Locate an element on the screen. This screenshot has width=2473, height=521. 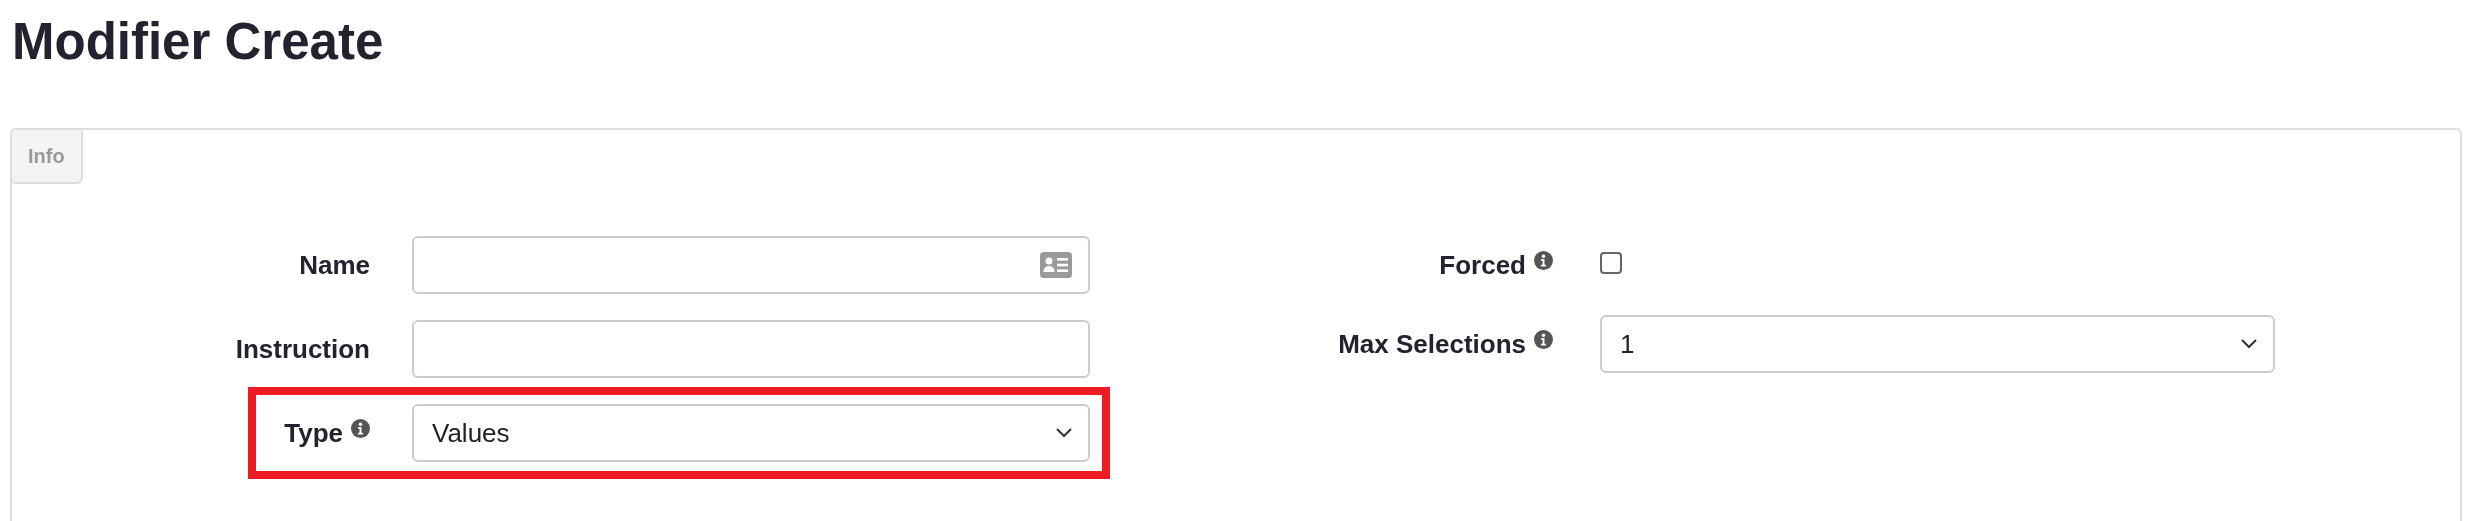
contact-card-icon is located at coordinates (1056, 265).